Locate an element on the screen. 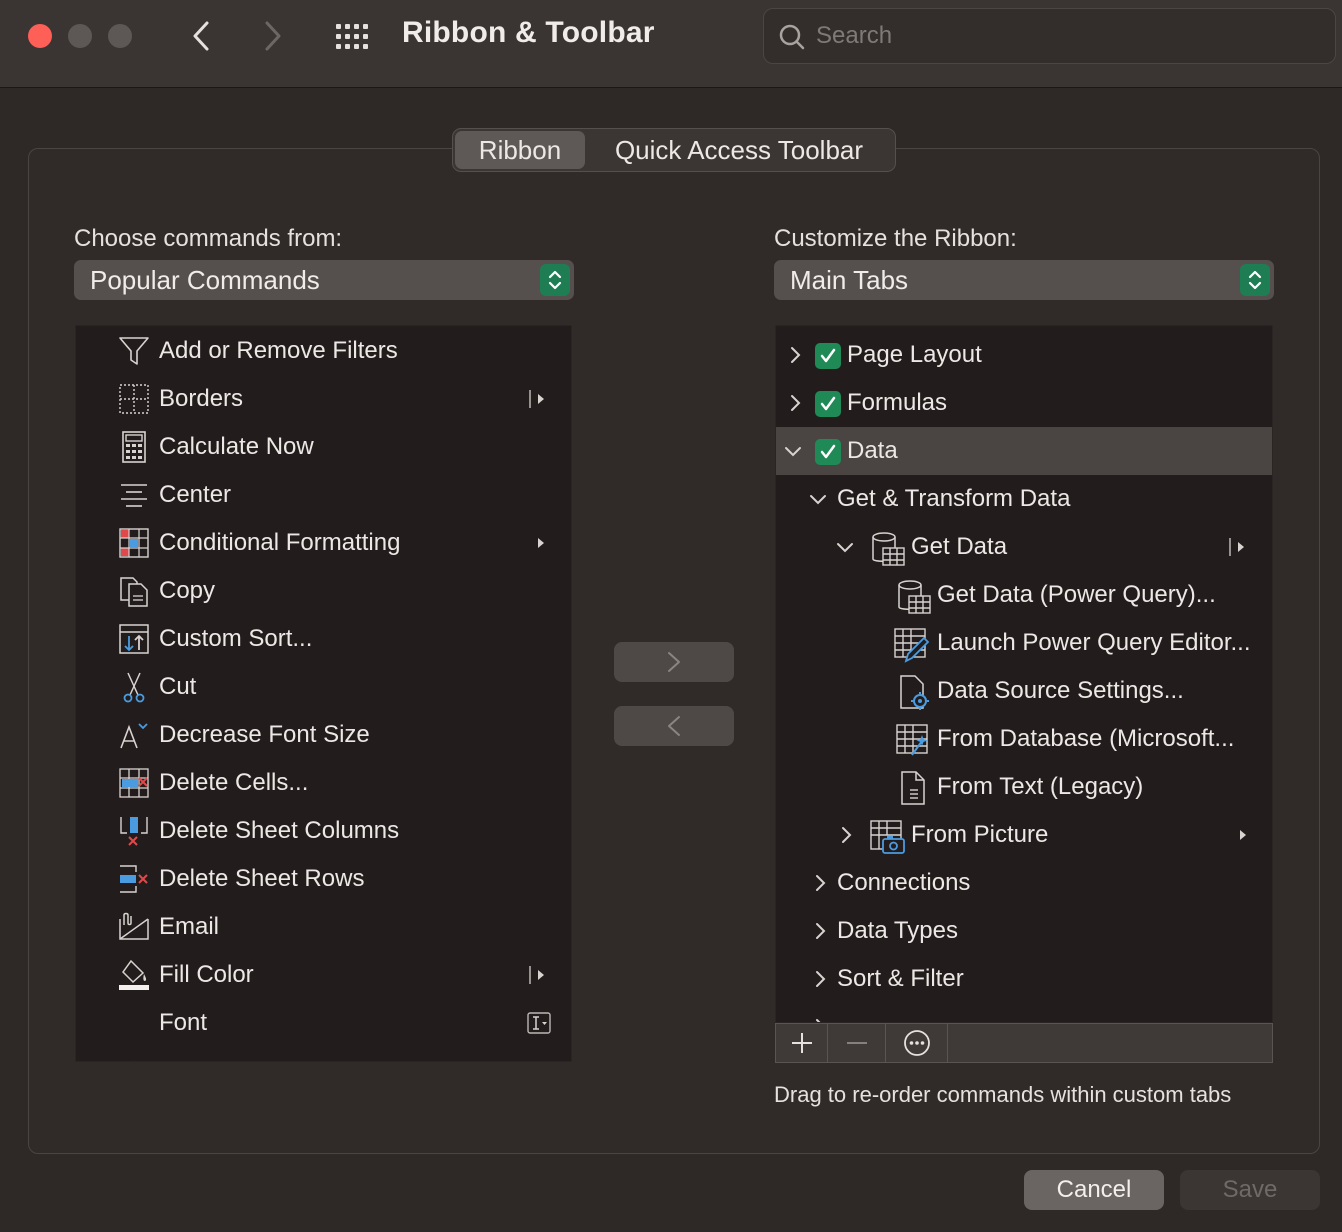 This screenshot has width=1342, height=1232. cancel-button: Cancel is located at coordinates (1094, 1190).